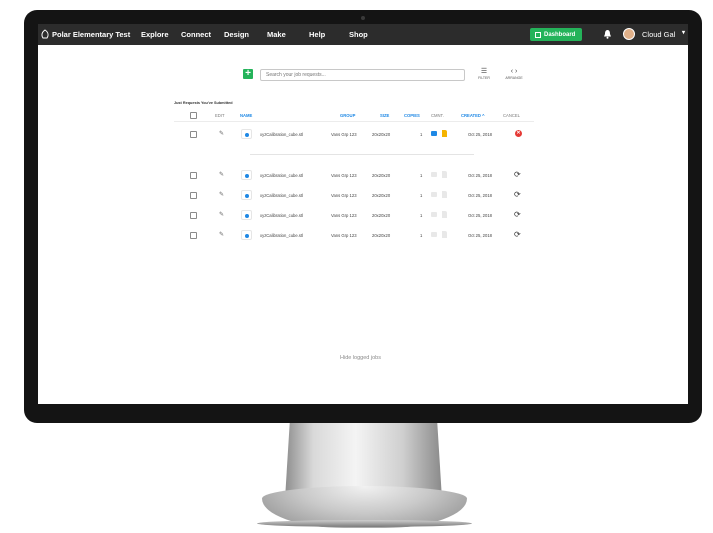  Describe the element at coordinates (683, 32) in the screenshot. I see `user-menu-caret-icon: ▾` at that location.